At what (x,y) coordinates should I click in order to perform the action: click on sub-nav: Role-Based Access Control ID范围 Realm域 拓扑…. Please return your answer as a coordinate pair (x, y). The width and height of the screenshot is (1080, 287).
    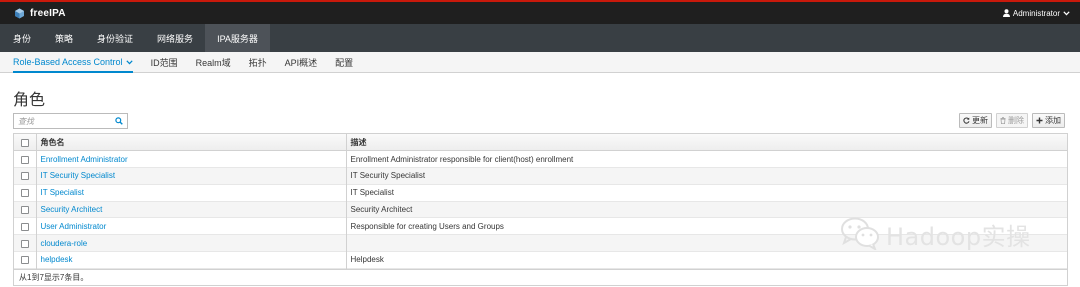
    Looking at the image, I should click on (540, 62).